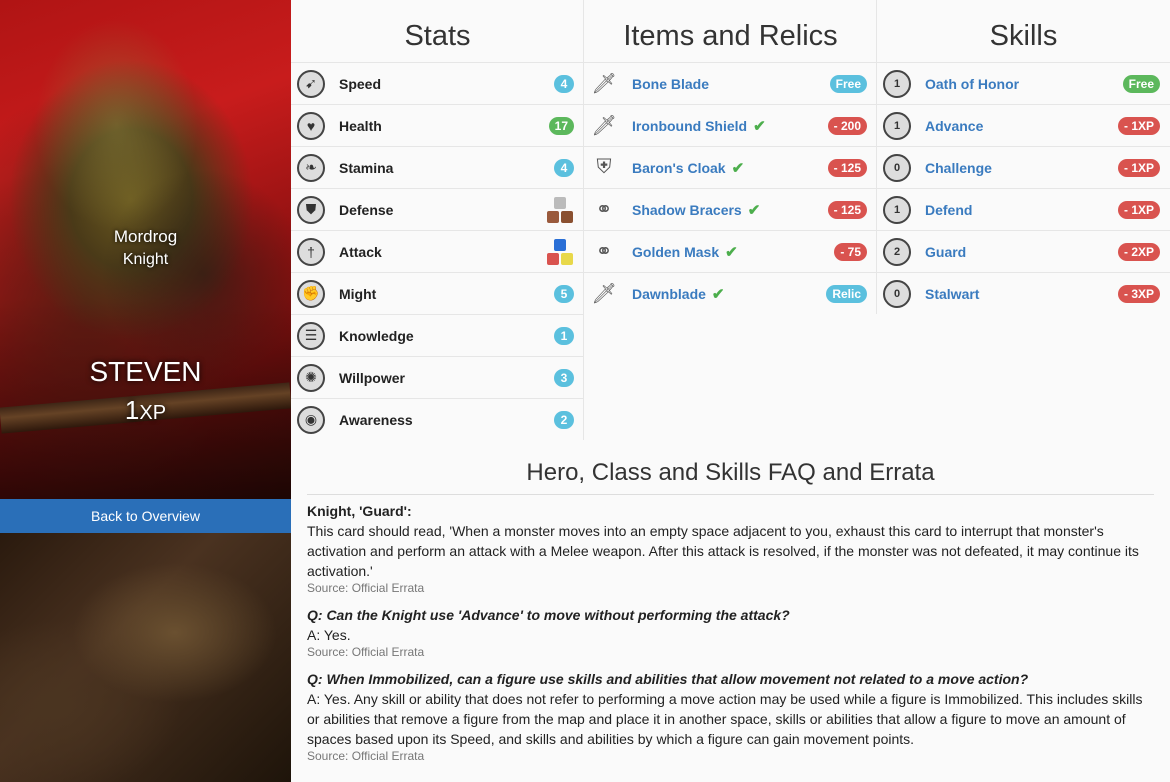 This screenshot has width=1170, height=782. What do you see at coordinates (311, 377) in the screenshot?
I see `willpower-icon: ✺` at bounding box center [311, 377].